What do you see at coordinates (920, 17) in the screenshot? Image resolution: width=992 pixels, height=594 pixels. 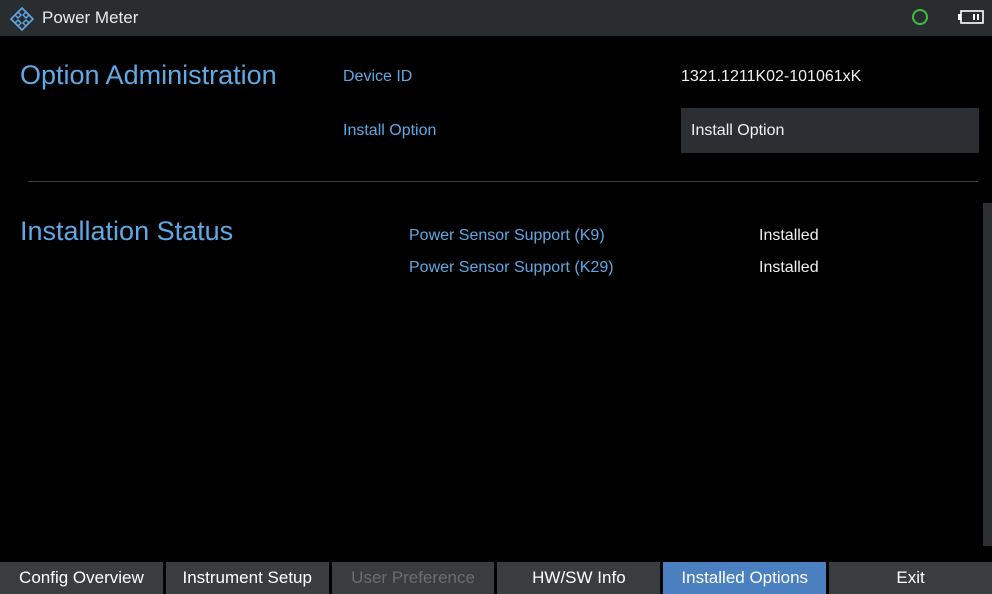 I see `status-circle-icon` at bounding box center [920, 17].